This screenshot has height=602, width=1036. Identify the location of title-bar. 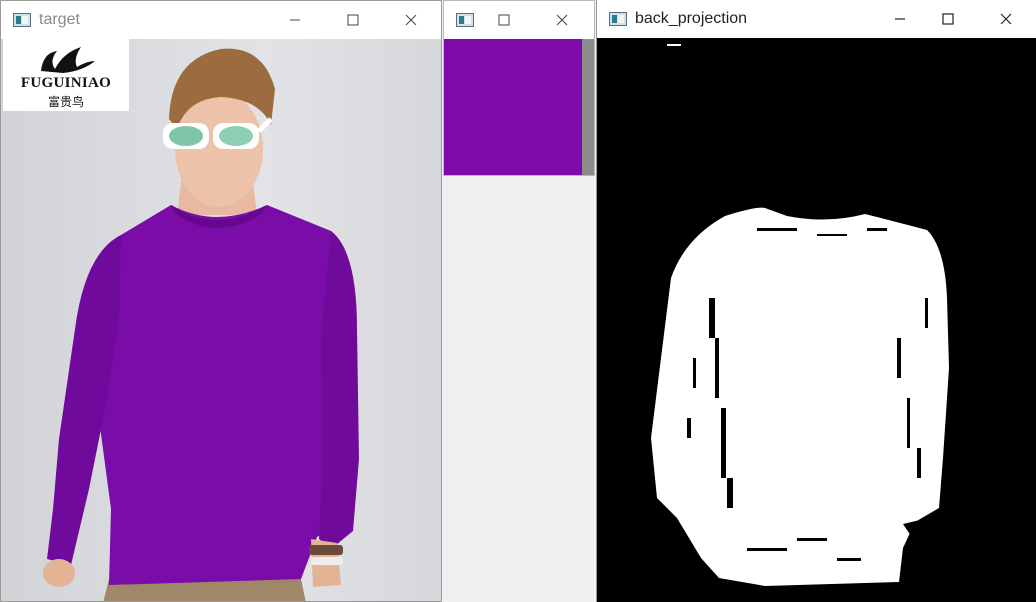
(519, 20).